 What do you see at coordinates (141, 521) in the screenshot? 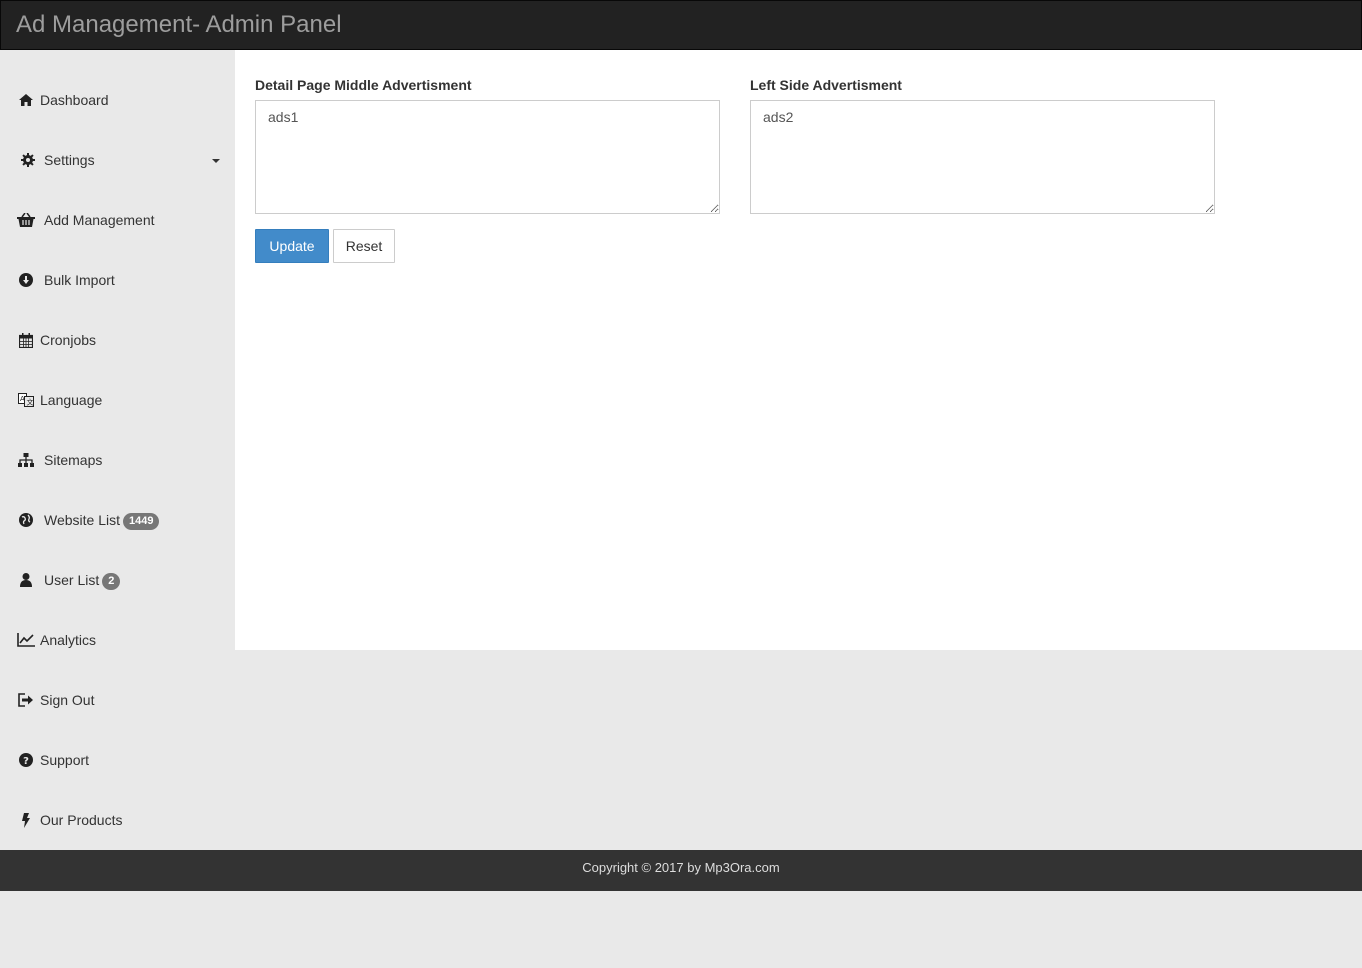
I see `count-badge: 1449` at bounding box center [141, 521].